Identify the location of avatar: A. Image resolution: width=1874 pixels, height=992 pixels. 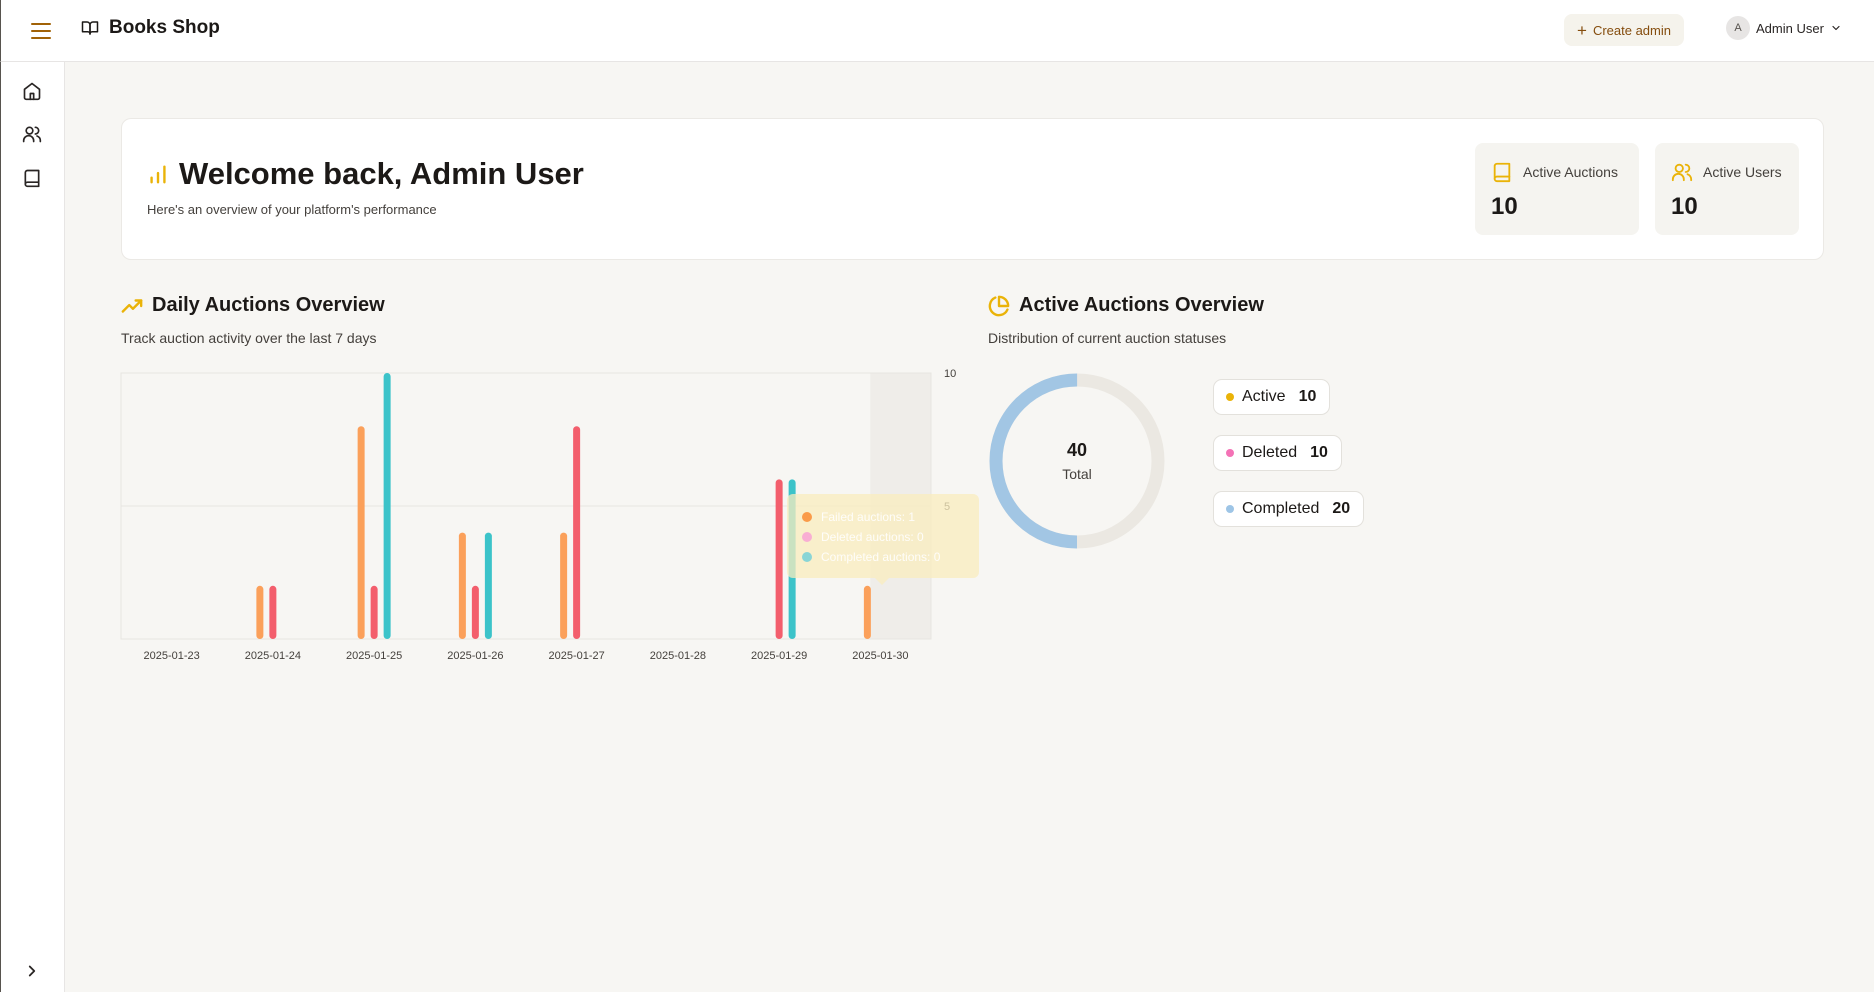
(1738, 28).